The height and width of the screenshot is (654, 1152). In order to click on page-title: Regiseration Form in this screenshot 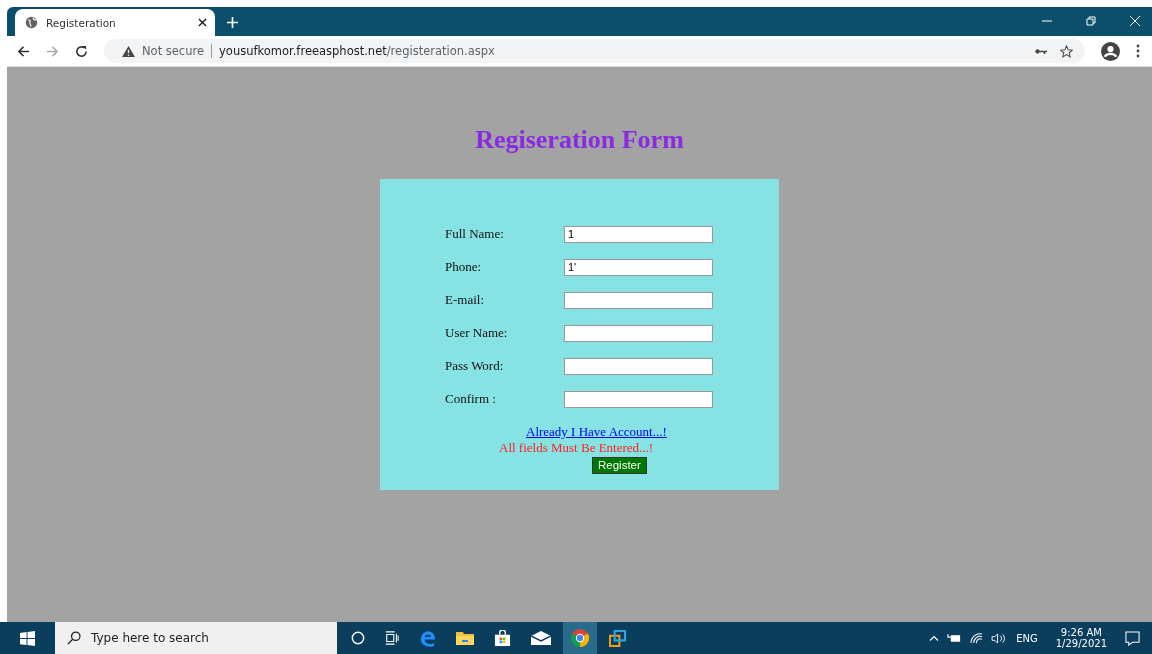, I will do `click(579, 140)`.